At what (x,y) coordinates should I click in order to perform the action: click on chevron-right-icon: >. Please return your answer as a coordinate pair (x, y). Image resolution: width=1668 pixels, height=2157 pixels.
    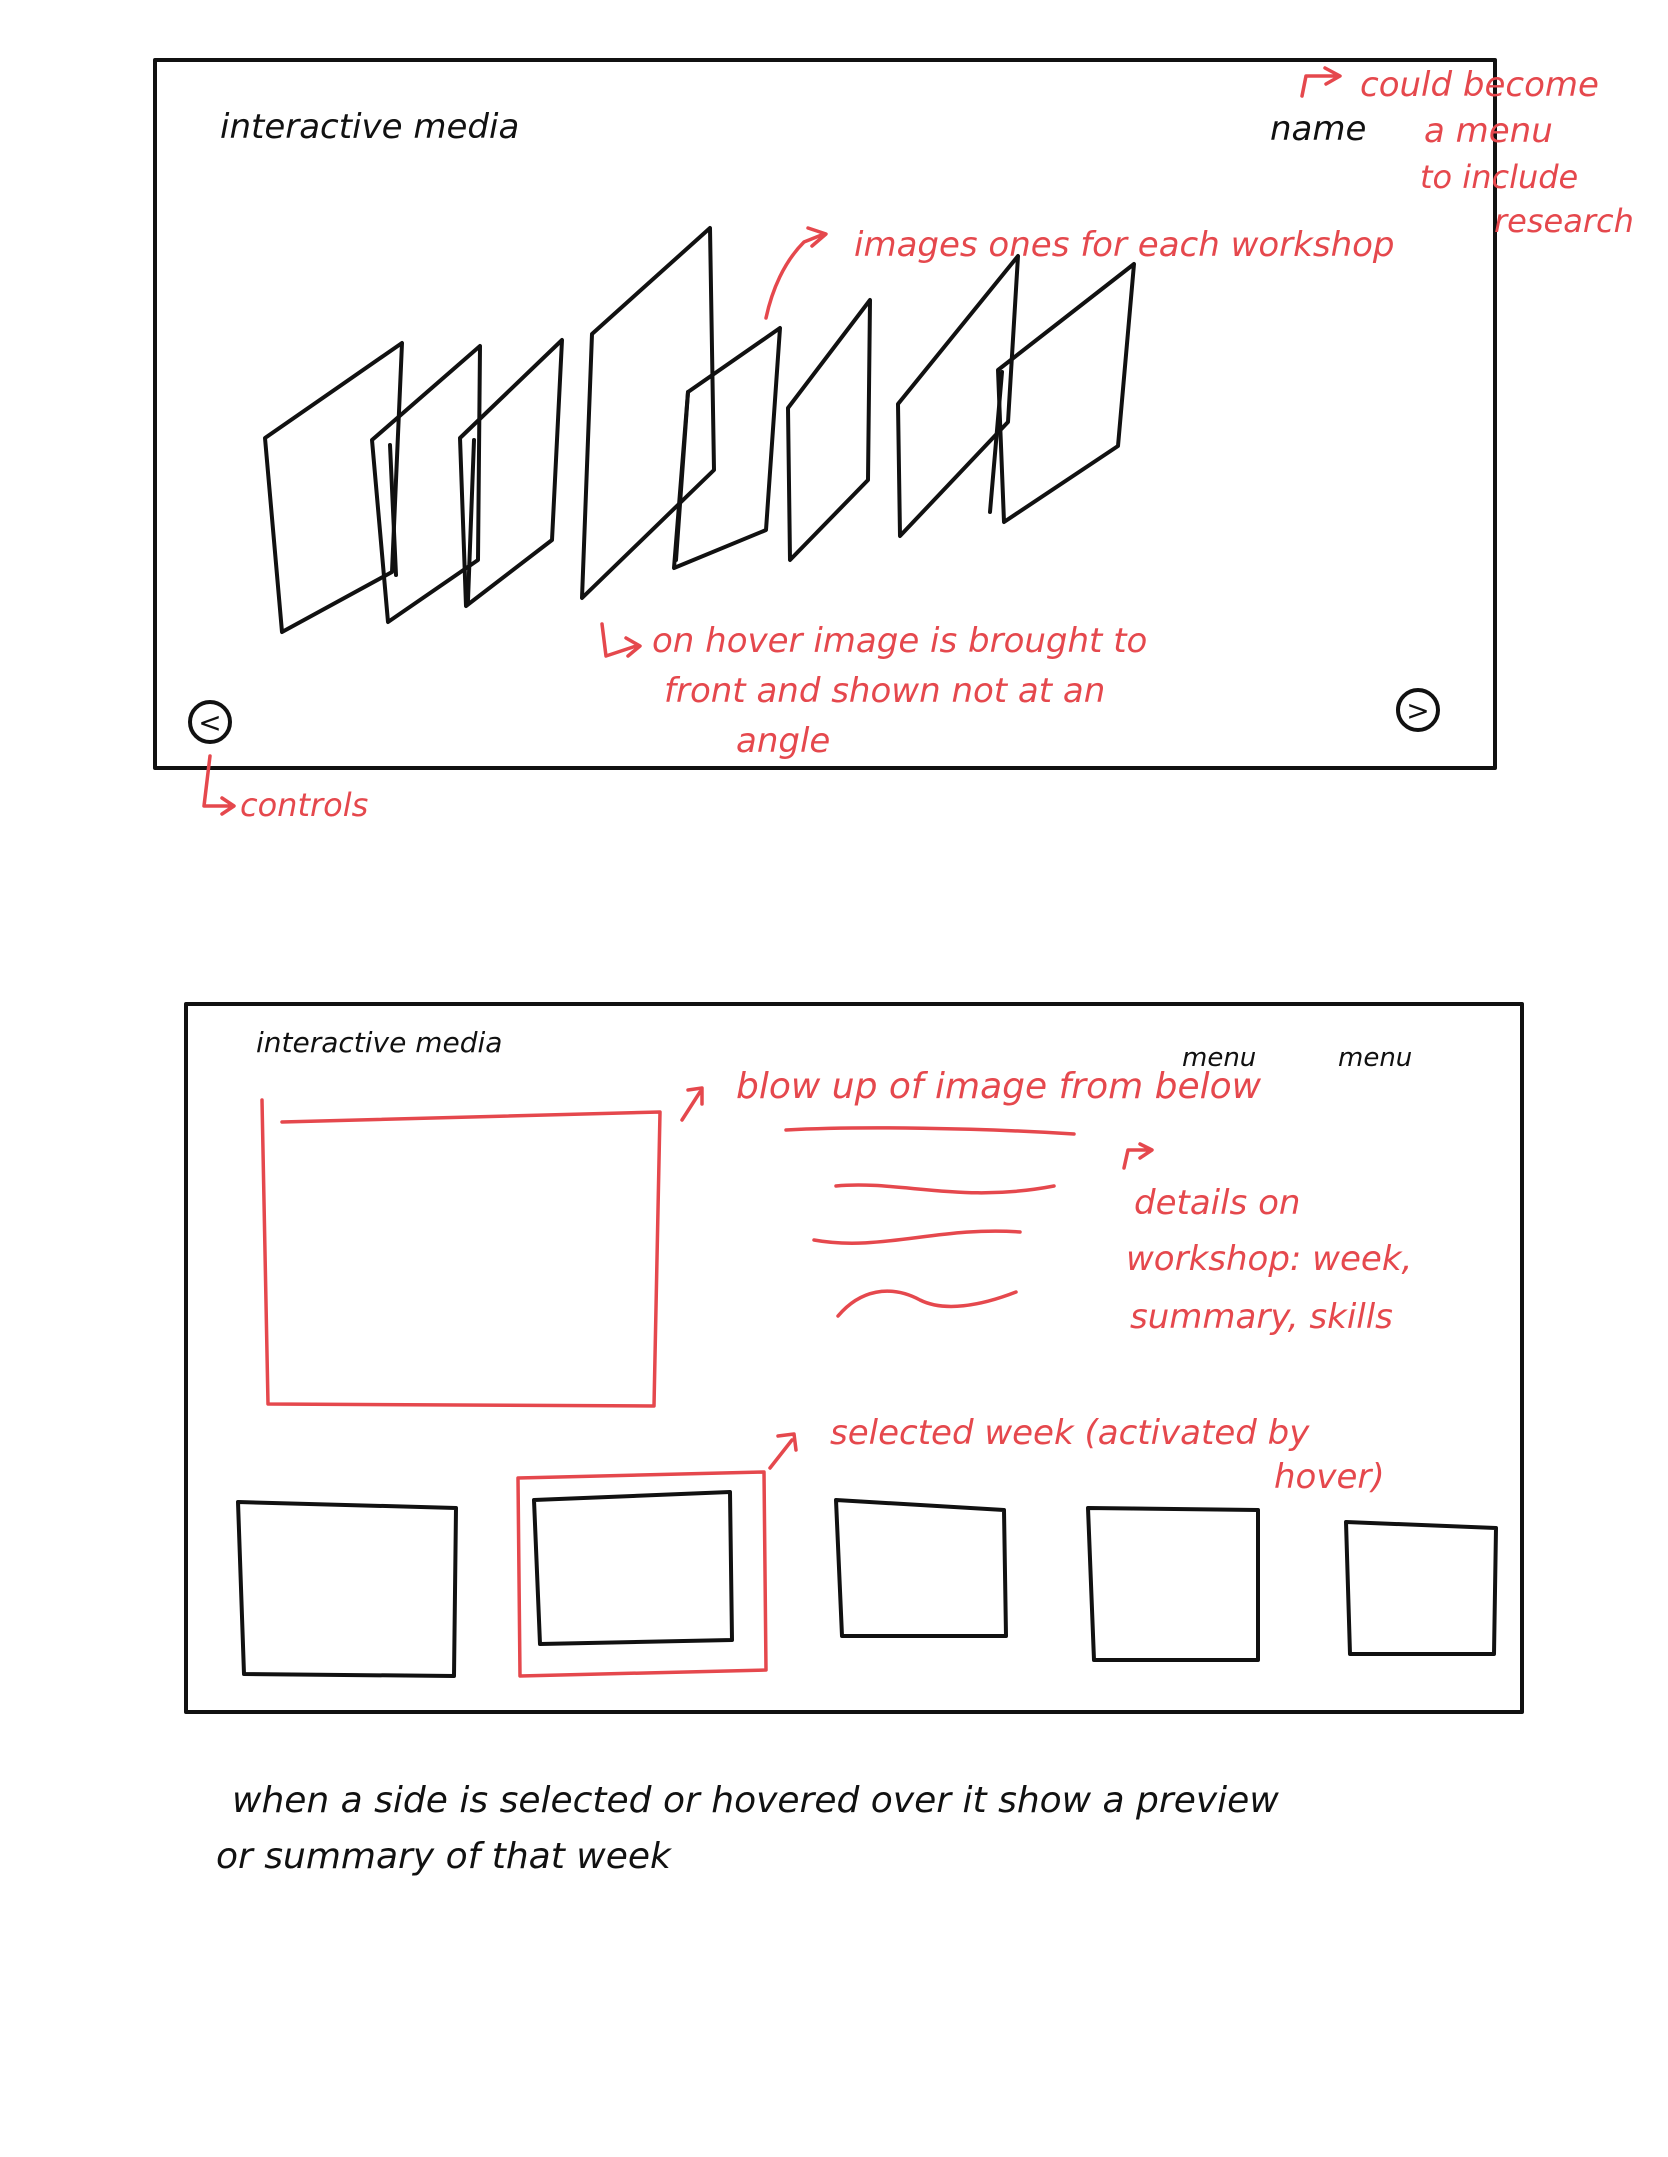
    Looking at the image, I should click on (1417, 710).